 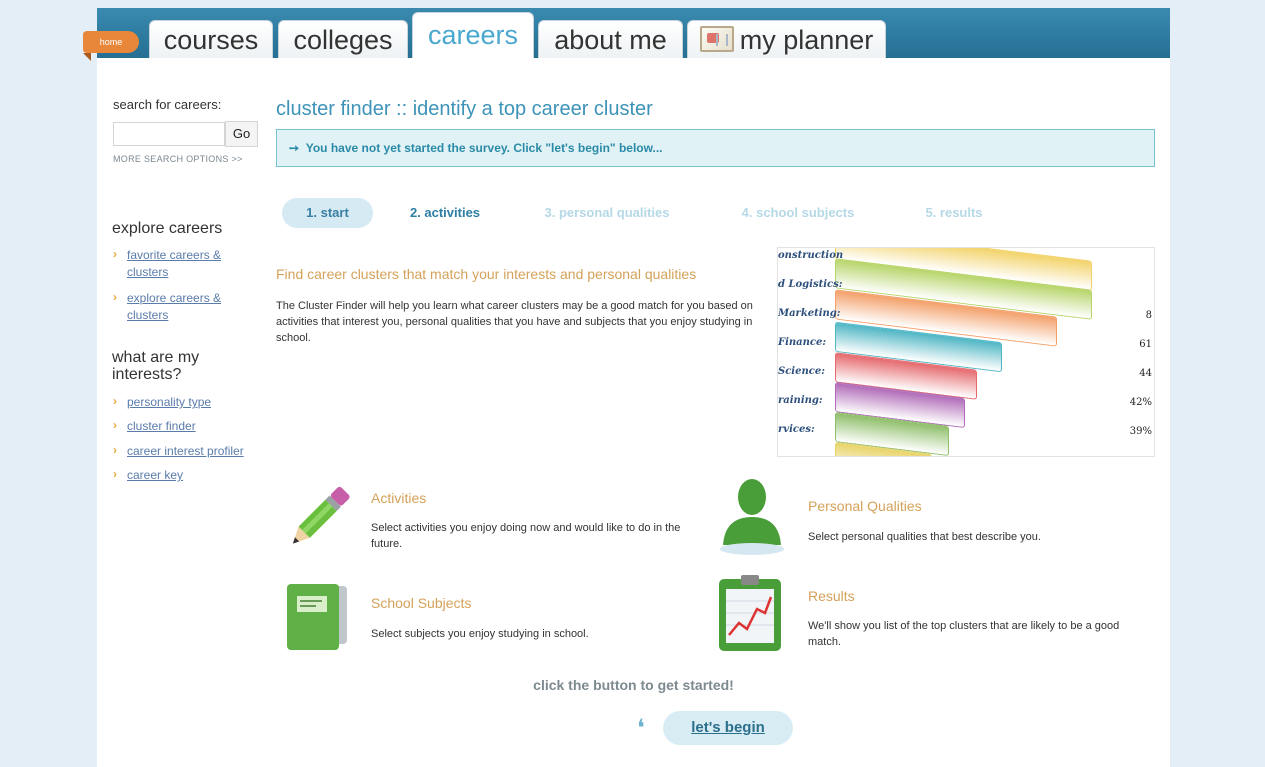 What do you see at coordinates (167, 104) in the screenshot?
I see `search-label: search for careers:` at bounding box center [167, 104].